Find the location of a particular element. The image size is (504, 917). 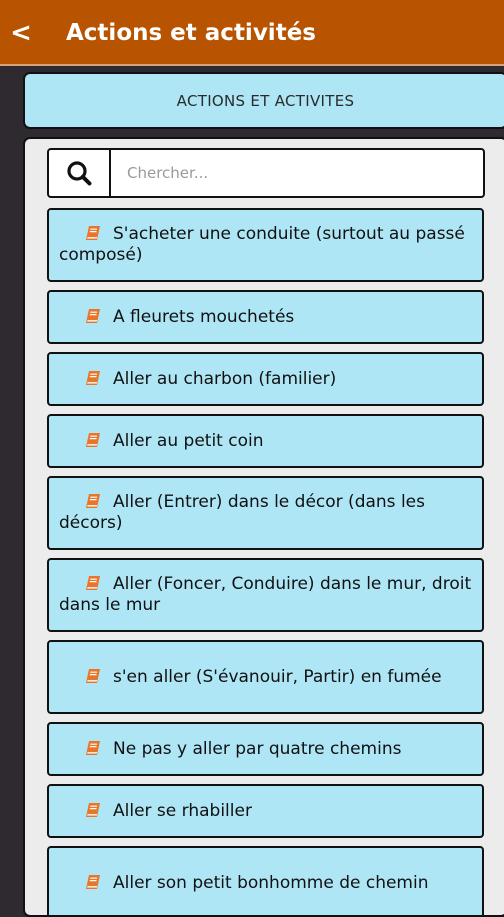

list-item-label: s'en aller (S'évanouir, Partir) en fumée is located at coordinates (277, 676).